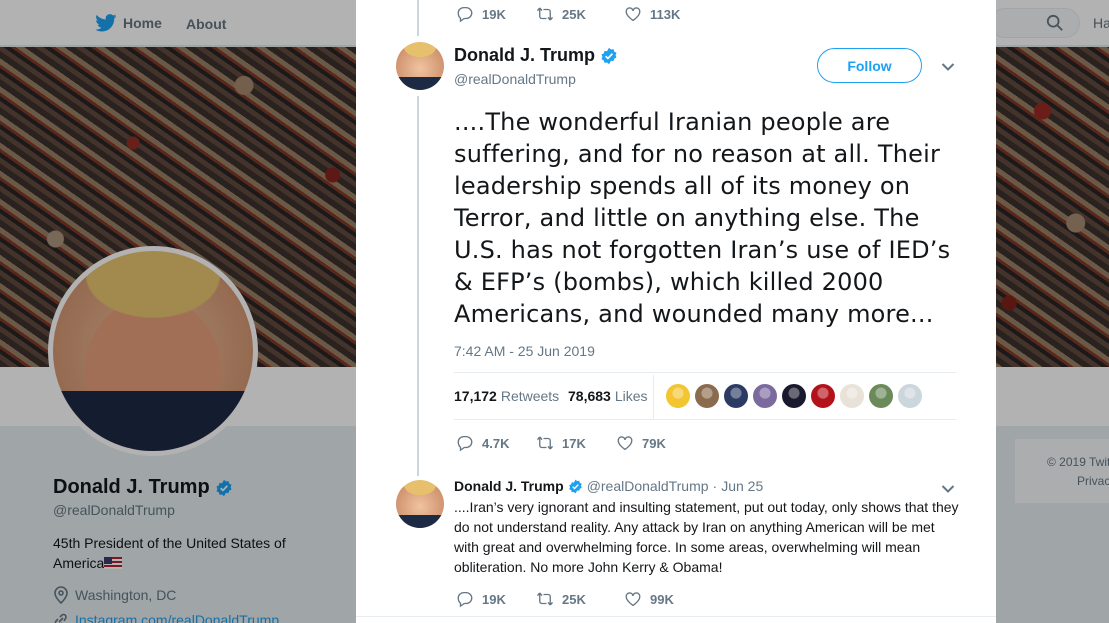 Image resolution: width=1109 pixels, height=623 pixels. Describe the element at coordinates (418, 286) in the screenshot. I see `thread-line-bottom` at that location.